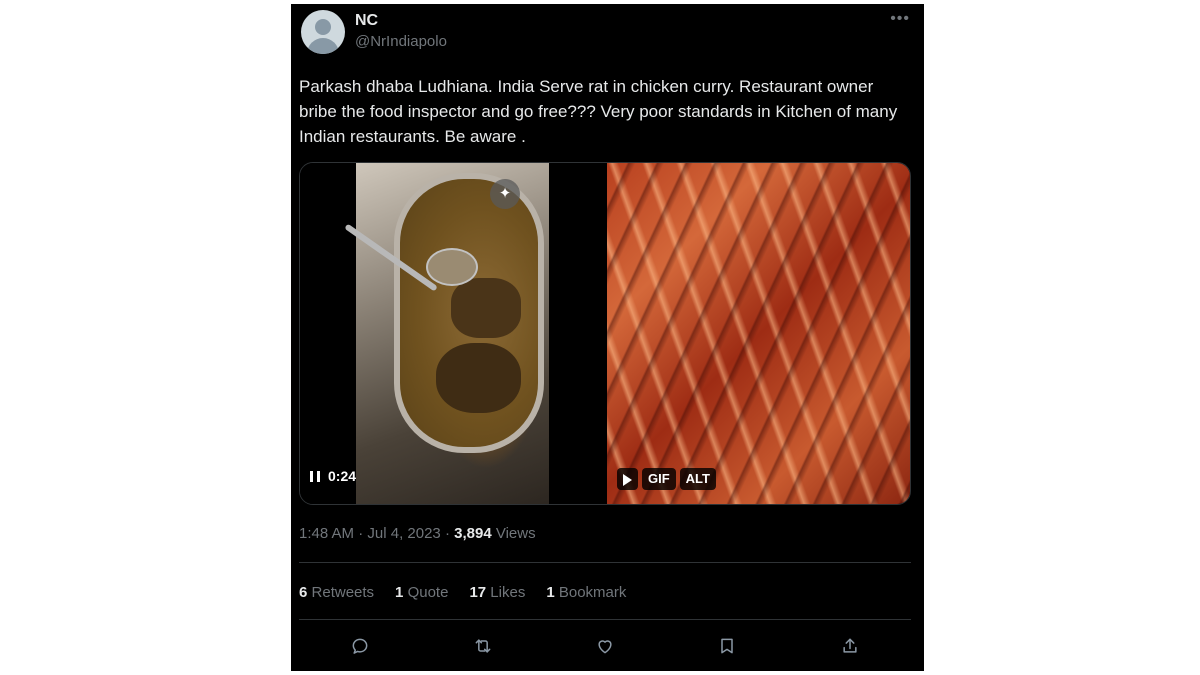  Describe the element at coordinates (343, 592) in the screenshot. I see `retweets-label: Retweets` at that location.